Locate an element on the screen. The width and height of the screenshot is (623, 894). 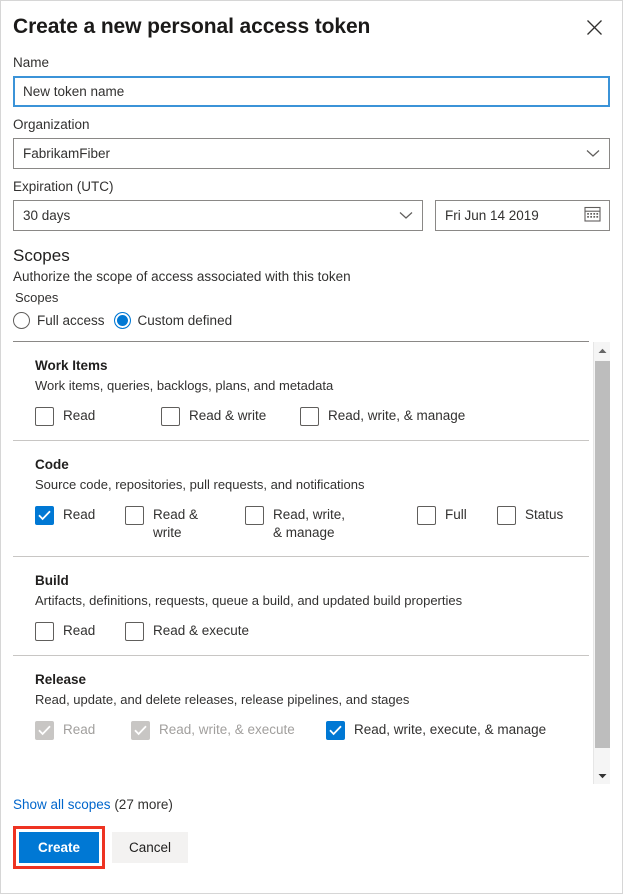
checkbox-code-read: Read is located at coordinates (80, 515).